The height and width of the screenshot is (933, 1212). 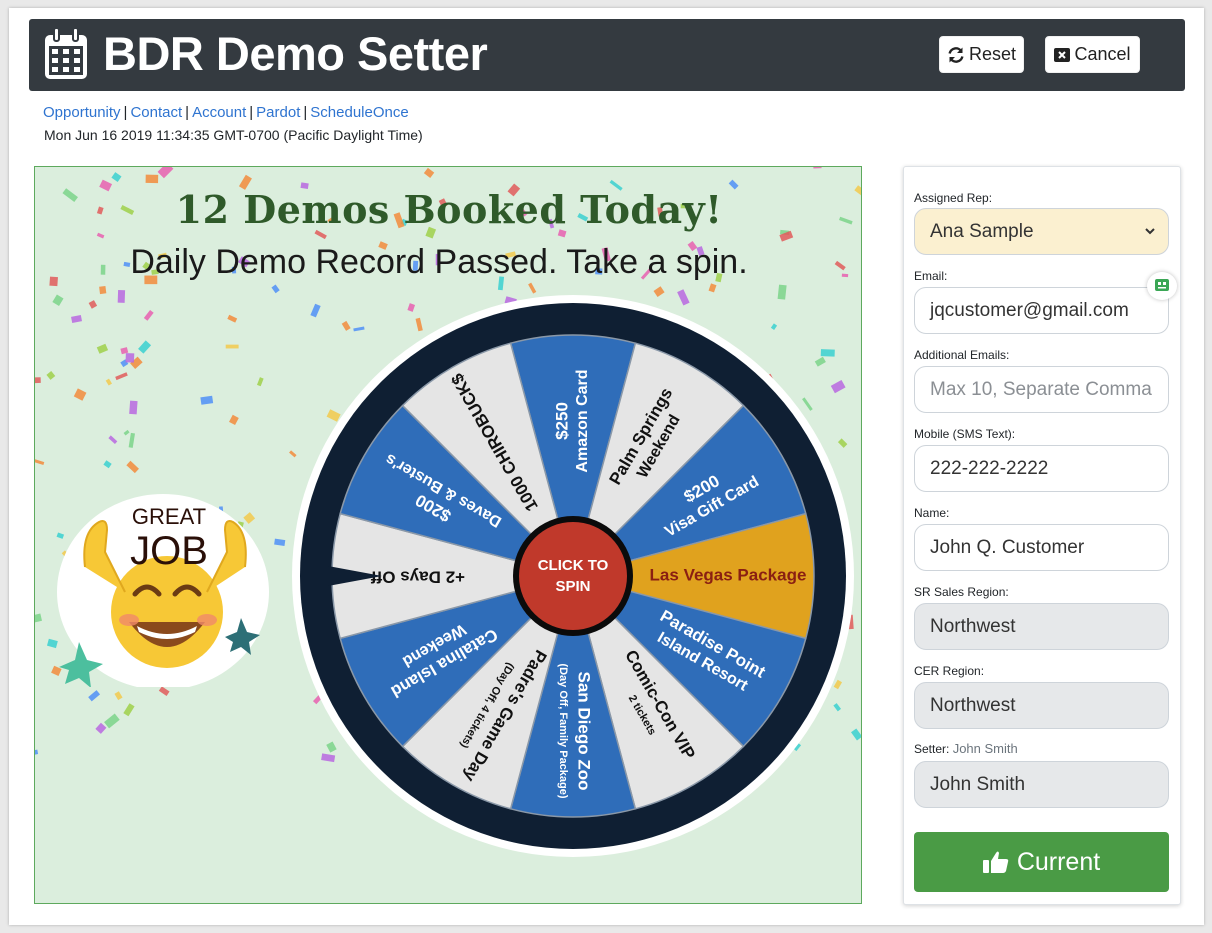 I want to click on wheel-segment-label: +2 Days Off, so click(x=418, y=577).